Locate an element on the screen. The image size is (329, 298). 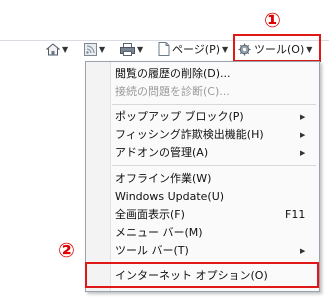
feed-icon is located at coordinates (90, 49).